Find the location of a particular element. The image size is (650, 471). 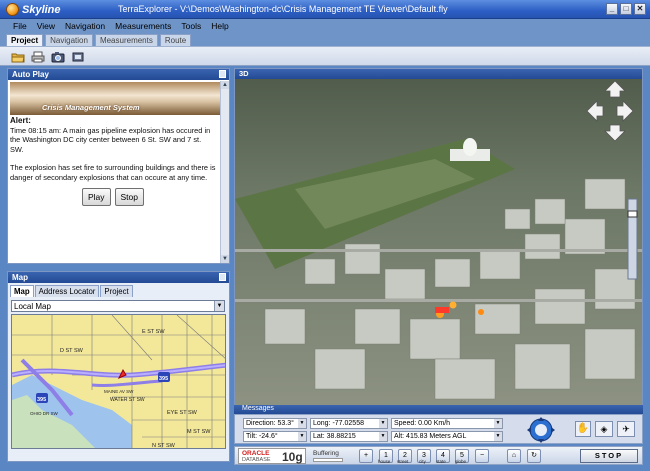

altitude-value: Alt: 415.83 Meters AGL is located at coordinates (430, 436).